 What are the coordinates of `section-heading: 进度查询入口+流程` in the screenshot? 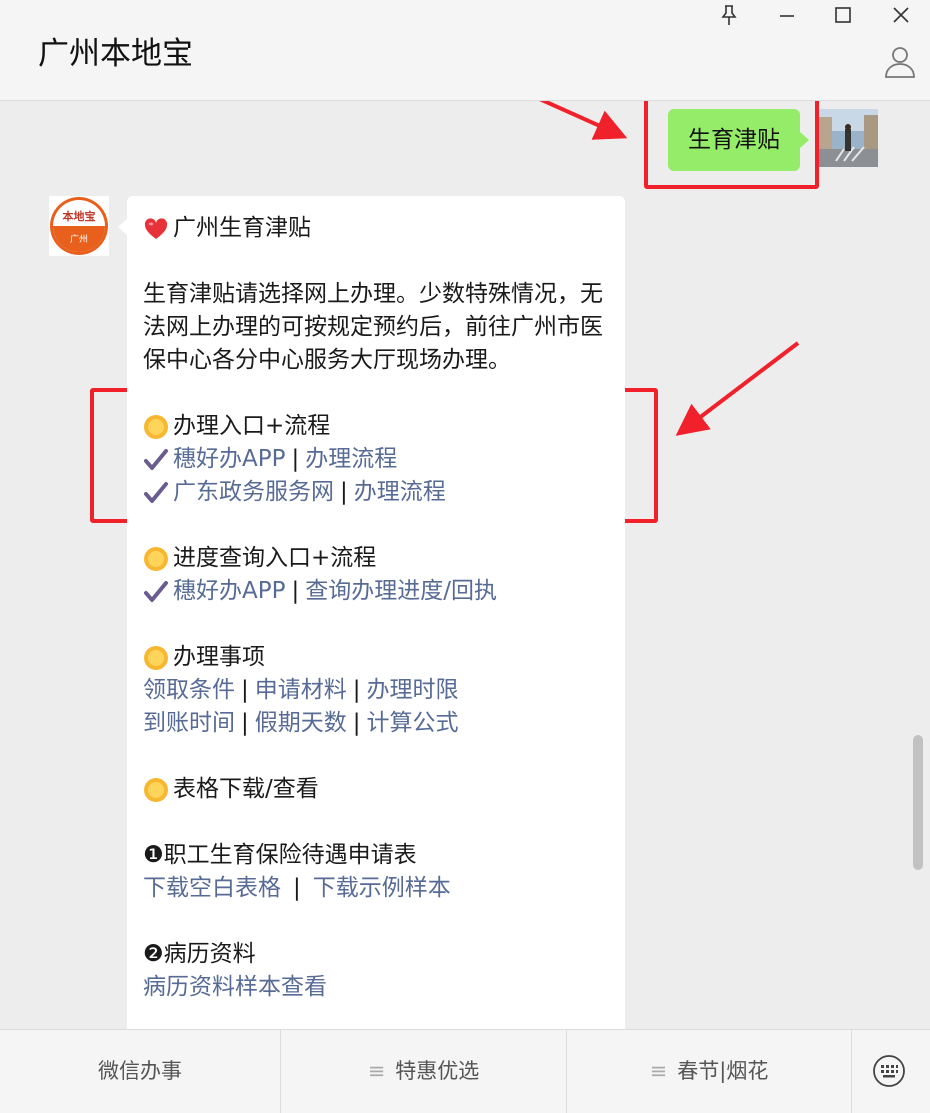 It's located at (376, 558).